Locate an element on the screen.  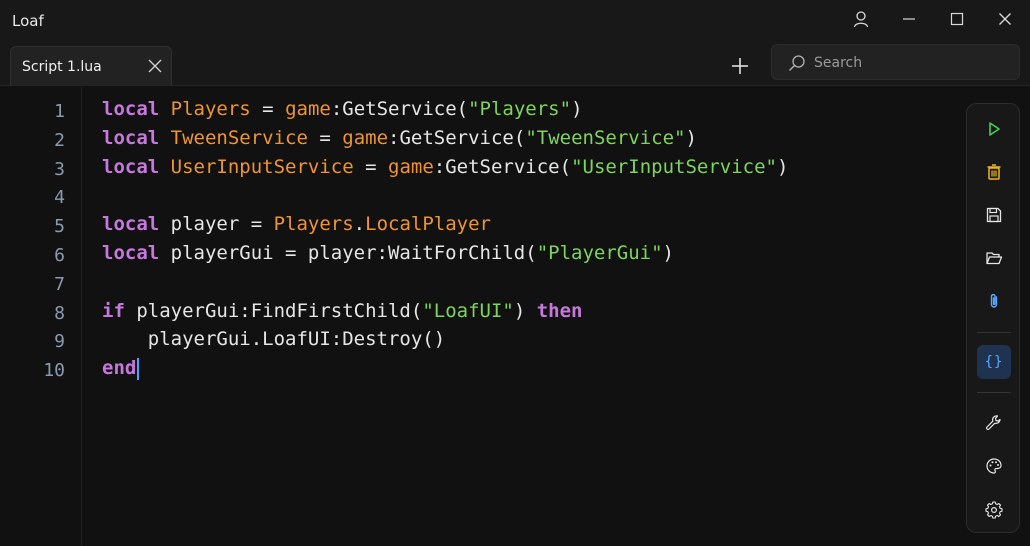
line-number: 3 is located at coordinates (59, 169).